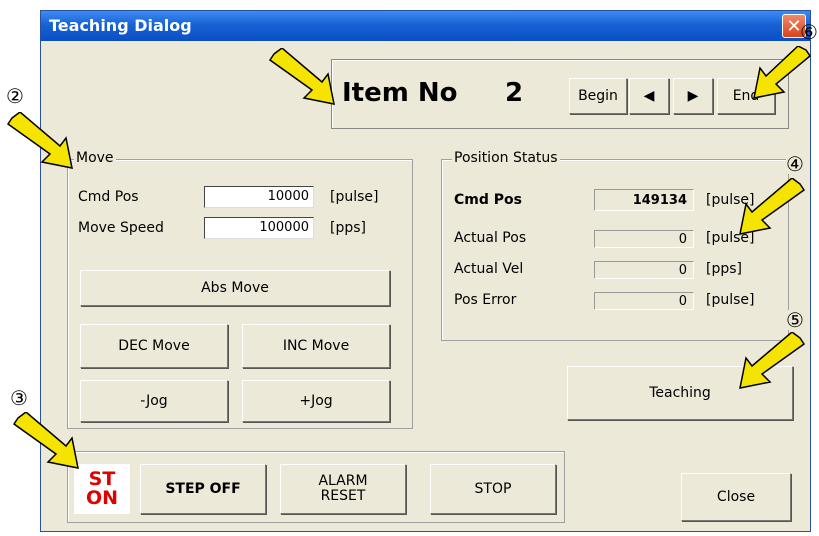  I want to click on jog-minus-button: -Jog, so click(154, 401).